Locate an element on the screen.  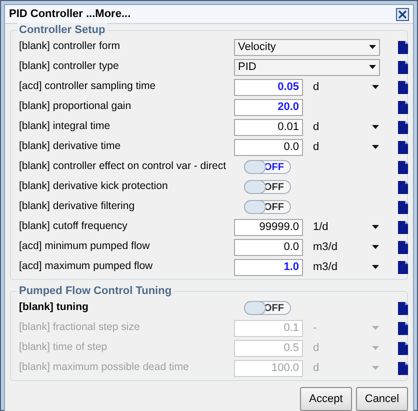
group-title: Controller Setup is located at coordinates (62, 30).